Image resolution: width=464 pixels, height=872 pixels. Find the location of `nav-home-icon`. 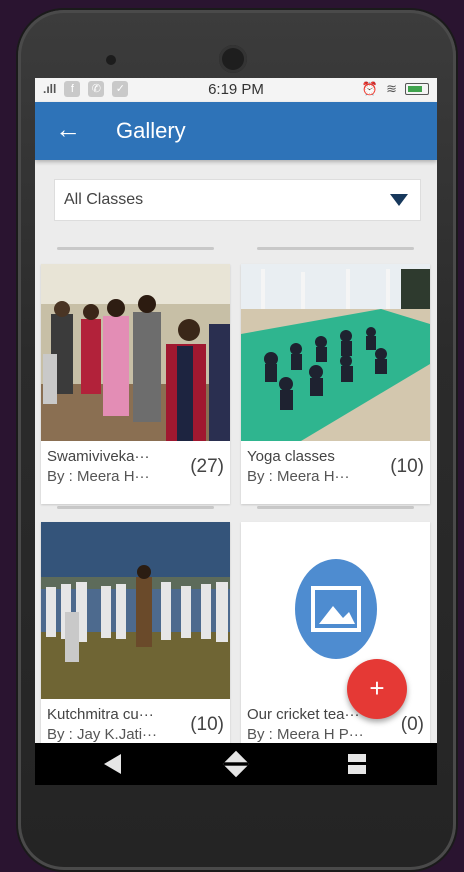

nav-home-icon is located at coordinates (236, 764).